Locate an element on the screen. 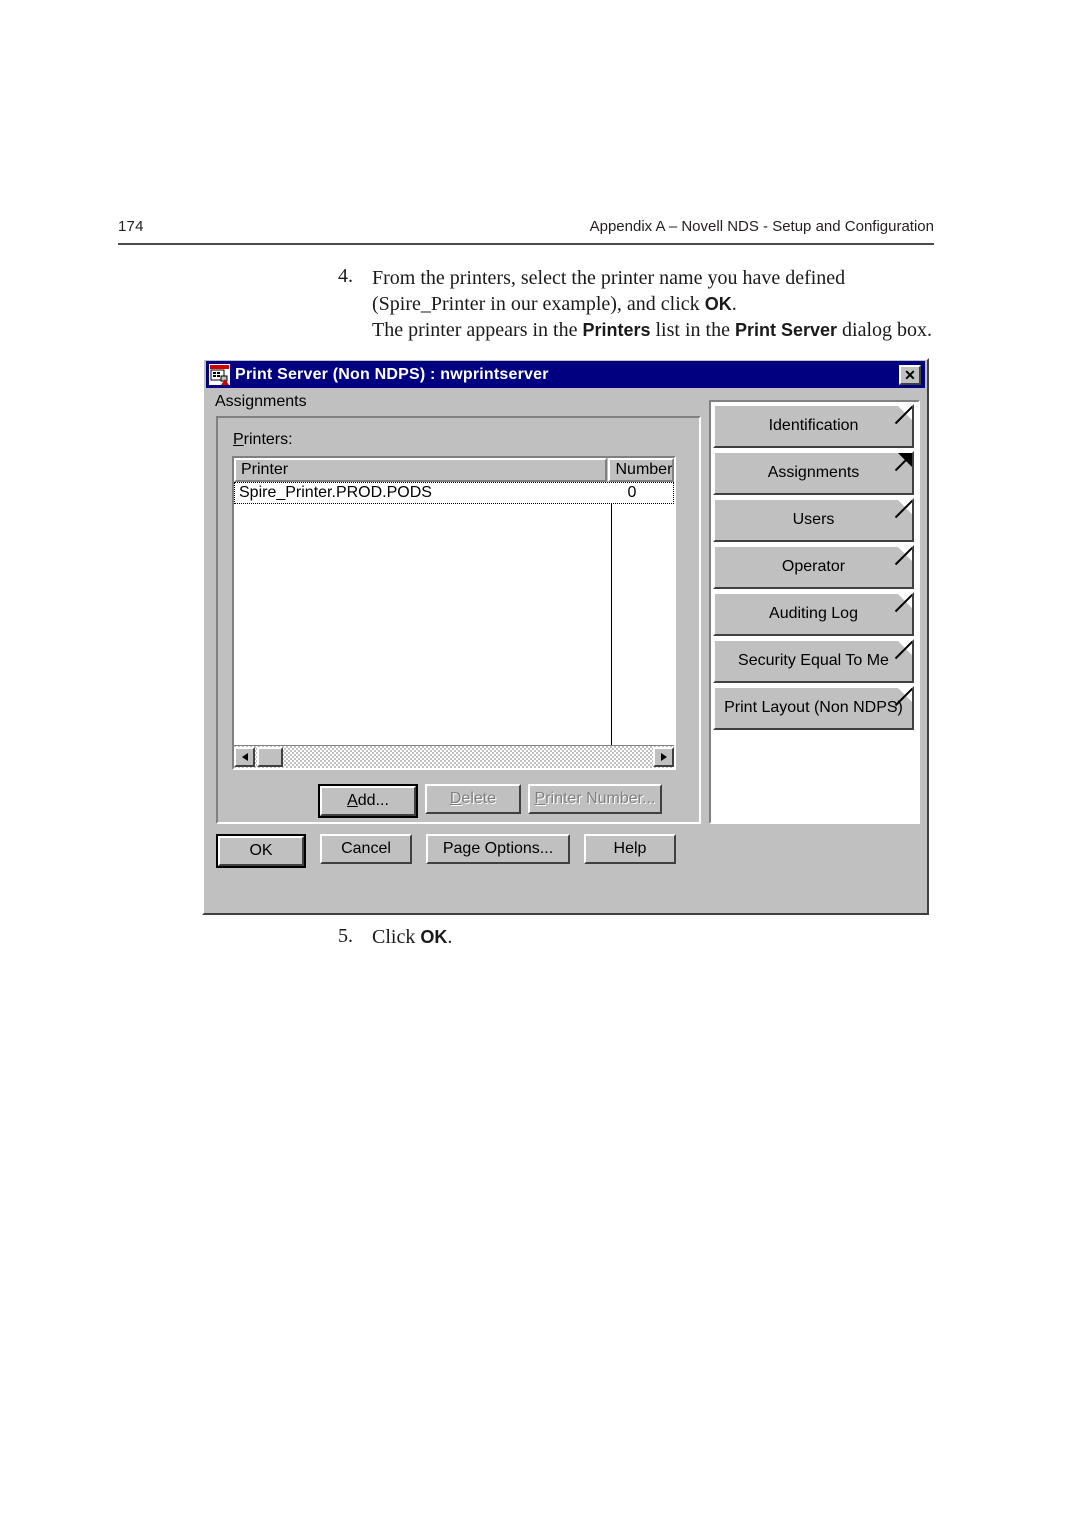 This screenshot has width=1080, height=1528. step-4-line3-c: list in the is located at coordinates (692, 330).